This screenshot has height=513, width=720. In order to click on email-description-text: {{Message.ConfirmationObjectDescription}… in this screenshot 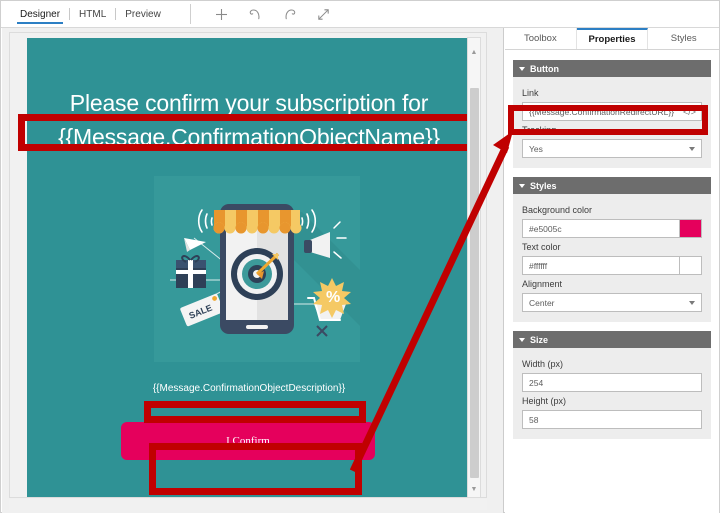, I will do `click(249, 388)`.